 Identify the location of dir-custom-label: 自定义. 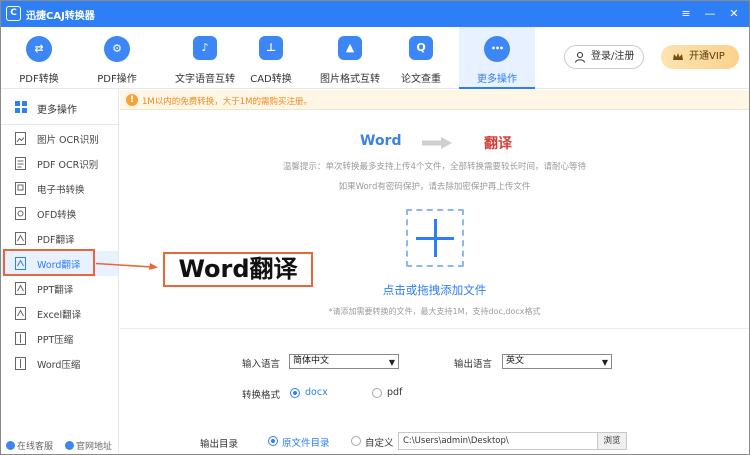
(379, 443).